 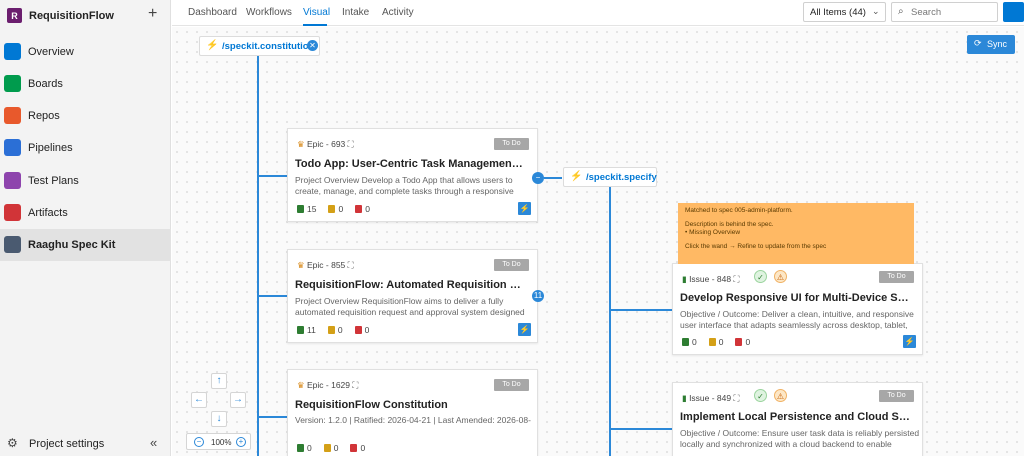 I want to click on card-id: Issue - 849, so click(x=710, y=398).